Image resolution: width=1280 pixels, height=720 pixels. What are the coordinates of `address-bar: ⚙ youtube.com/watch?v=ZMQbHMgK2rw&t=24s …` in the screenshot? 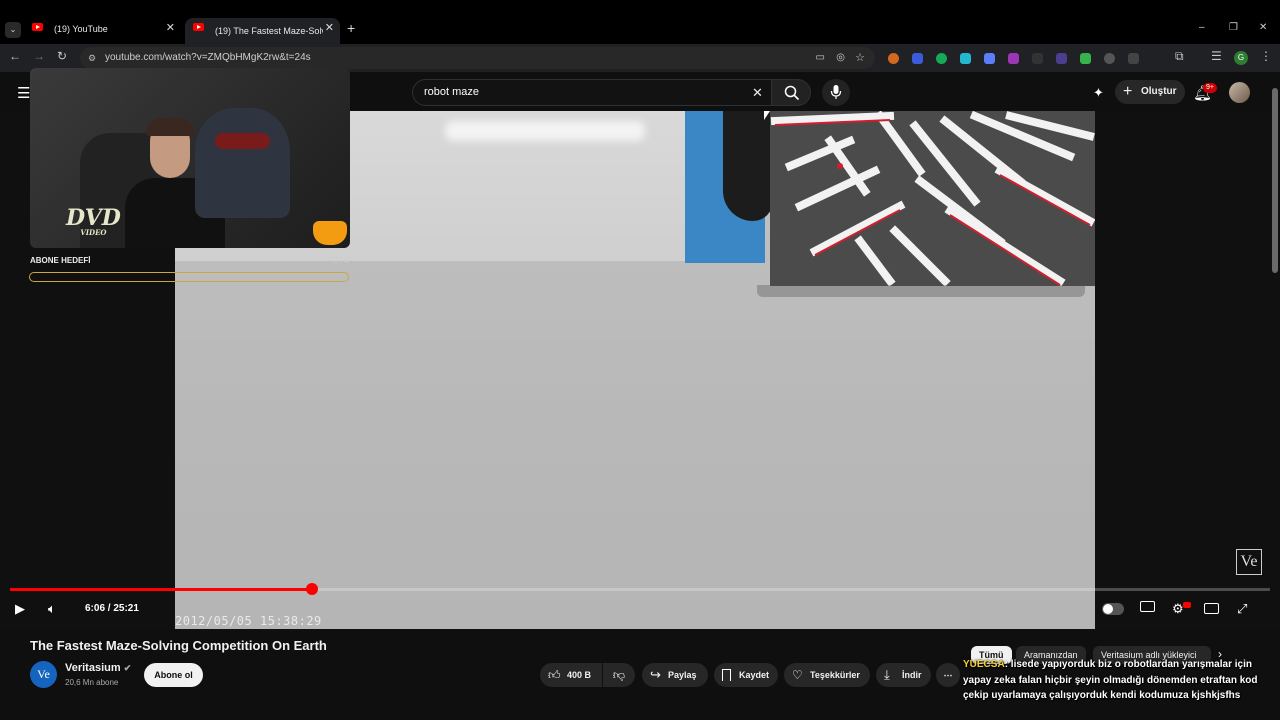 It's located at (477, 58).